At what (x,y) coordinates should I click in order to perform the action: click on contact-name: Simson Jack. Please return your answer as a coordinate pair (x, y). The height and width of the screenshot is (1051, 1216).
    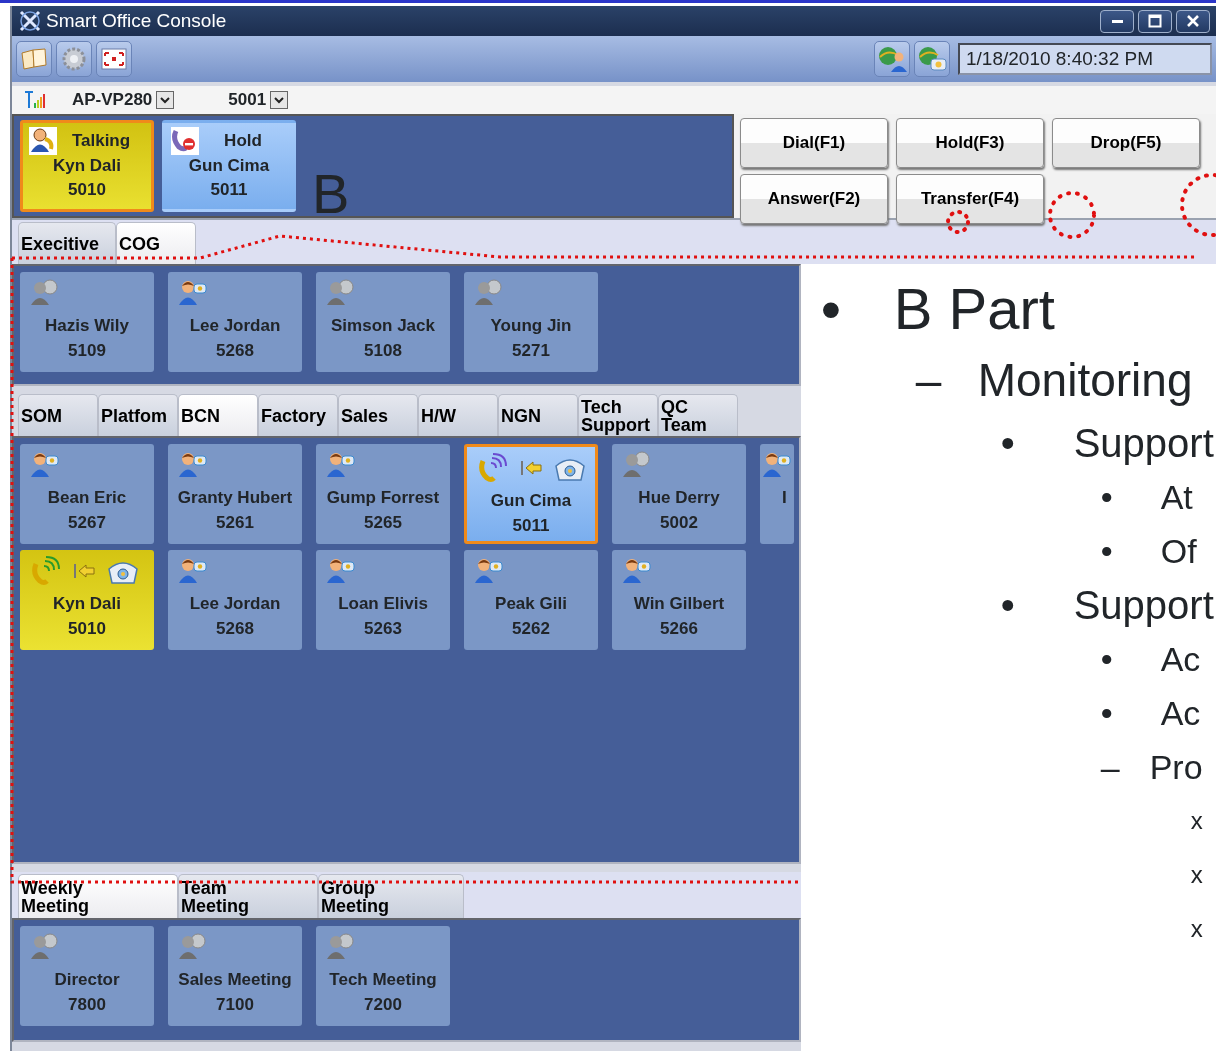
    Looking at the image, I should click on (383, 326).